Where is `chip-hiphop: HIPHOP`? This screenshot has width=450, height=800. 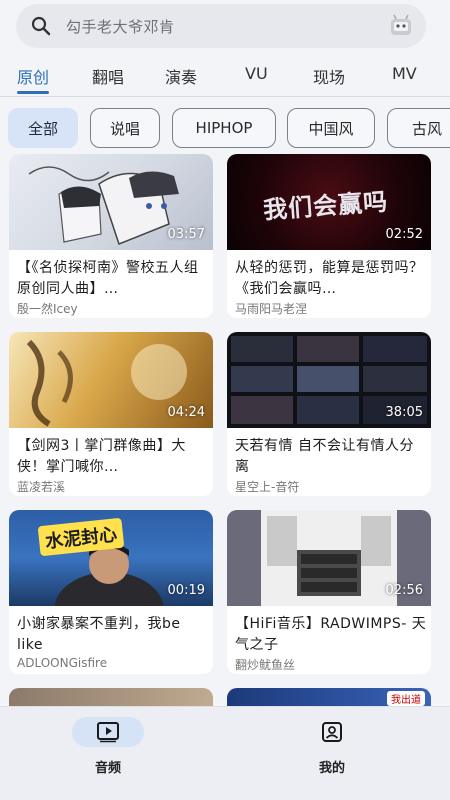 chip-hiphop: HIPHOP is located at coordinates (224, 128).